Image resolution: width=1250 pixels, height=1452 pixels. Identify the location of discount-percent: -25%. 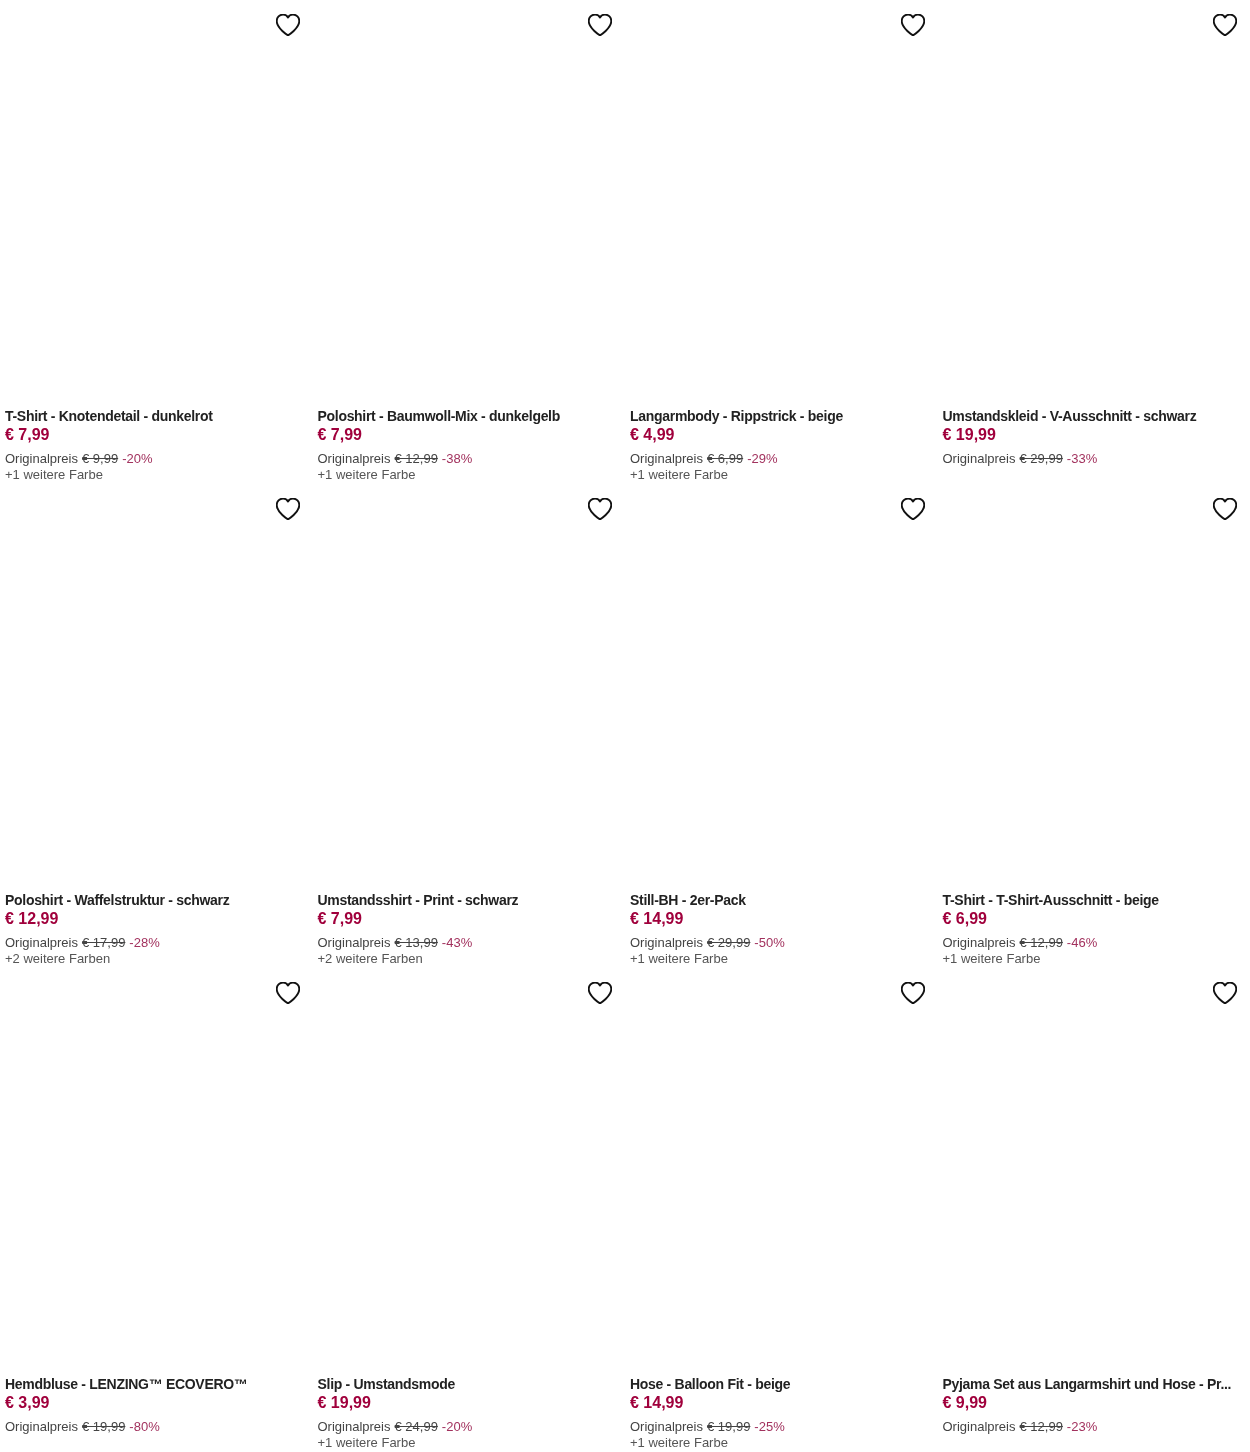
(769, 1427).